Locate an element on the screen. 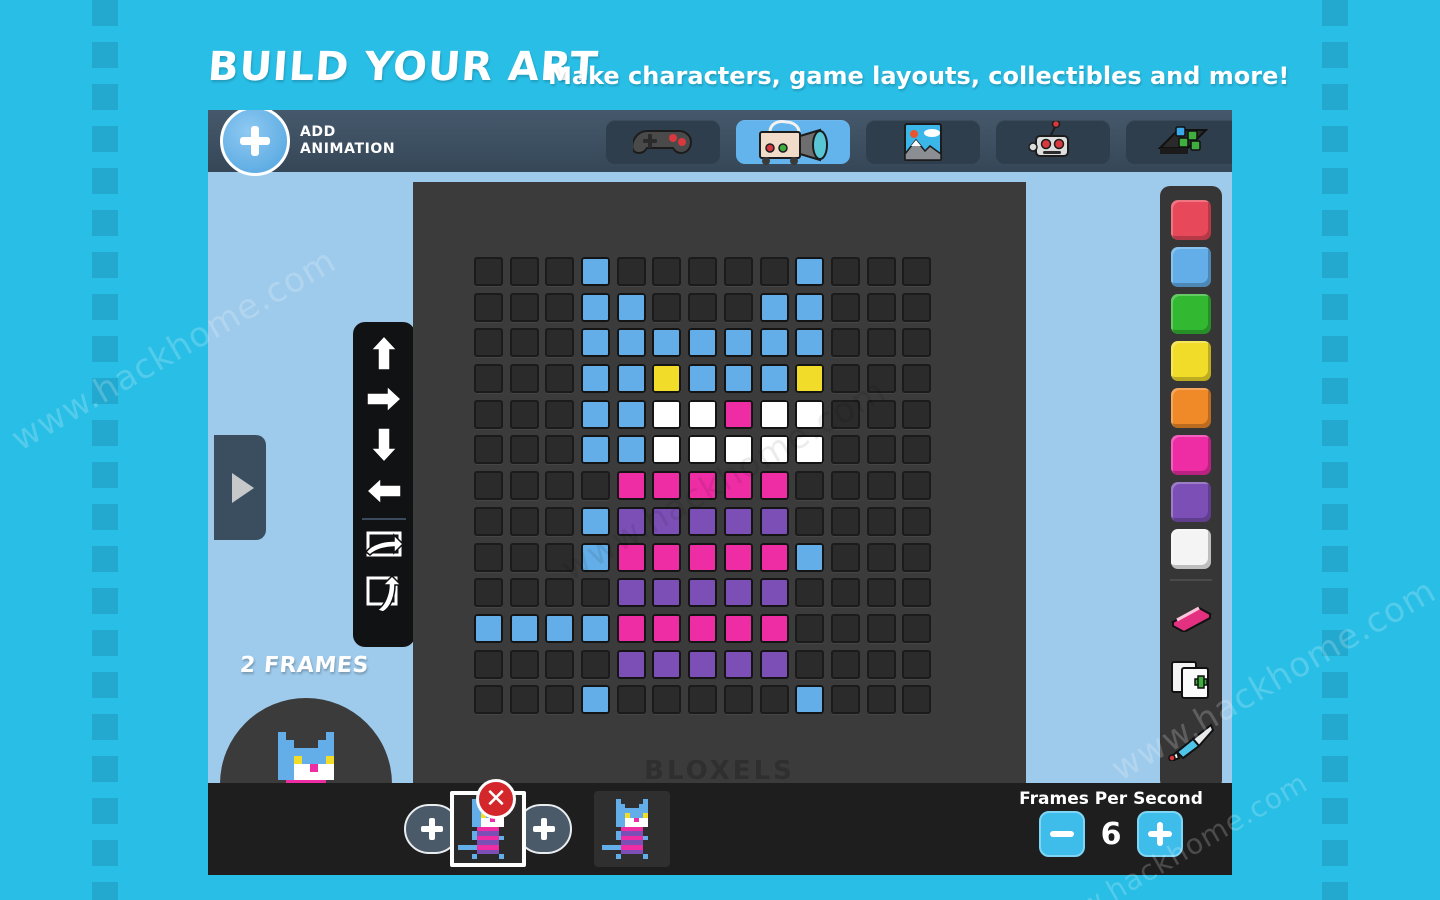 Image resolution: width=1440 pixels, height=900 pixels. animation-button is located at coordinates (793, 142).